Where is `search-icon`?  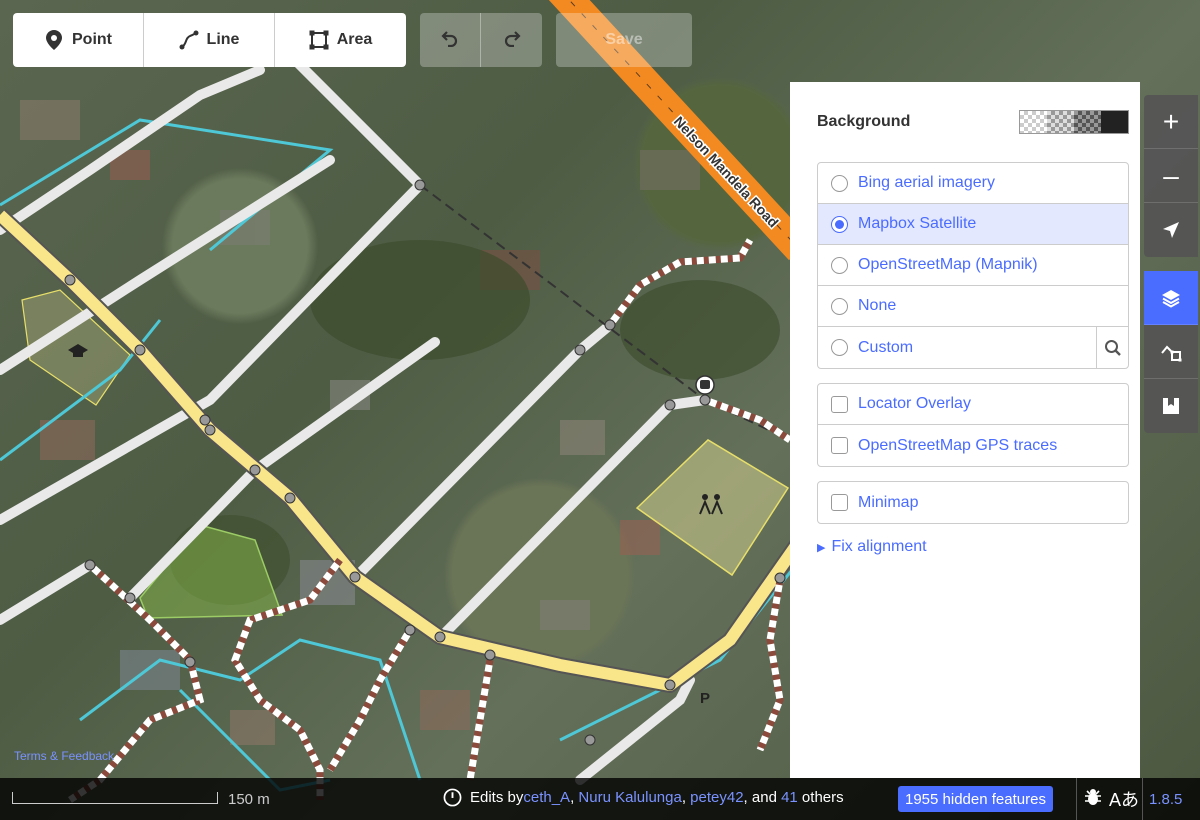
search-icon is located at coordinates (1112, 347).